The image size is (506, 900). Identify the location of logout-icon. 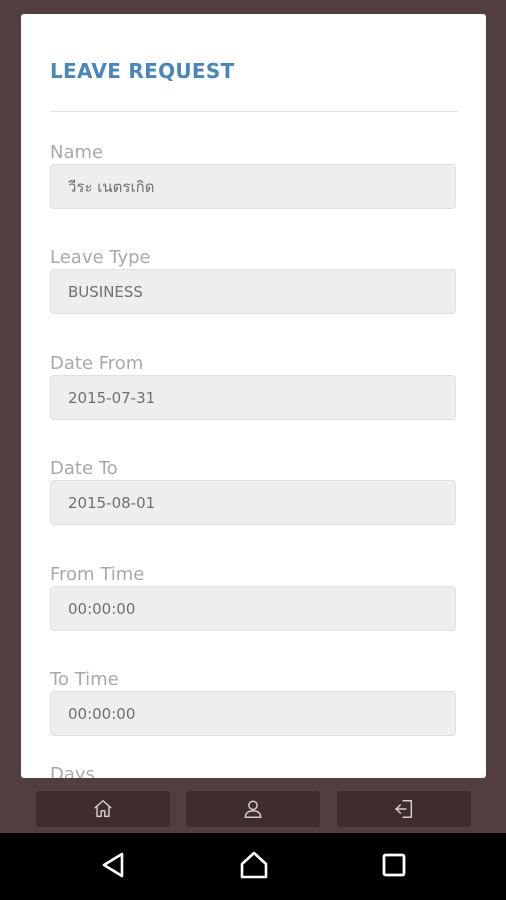
(404, 809).